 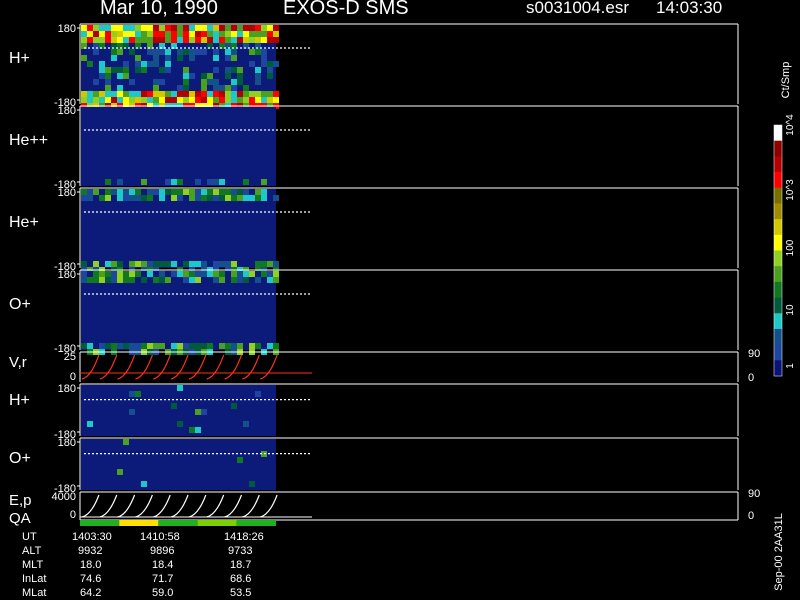 I want to click on y-tick-label-top: 25, so click(x=70, y=357).